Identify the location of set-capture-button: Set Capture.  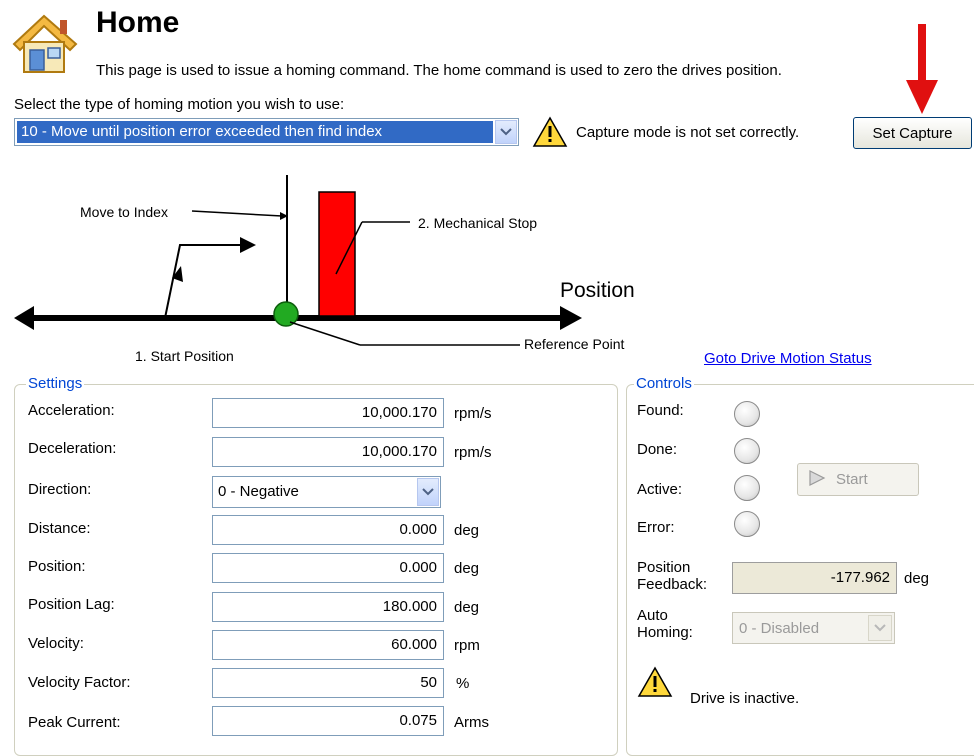
(912, 133).